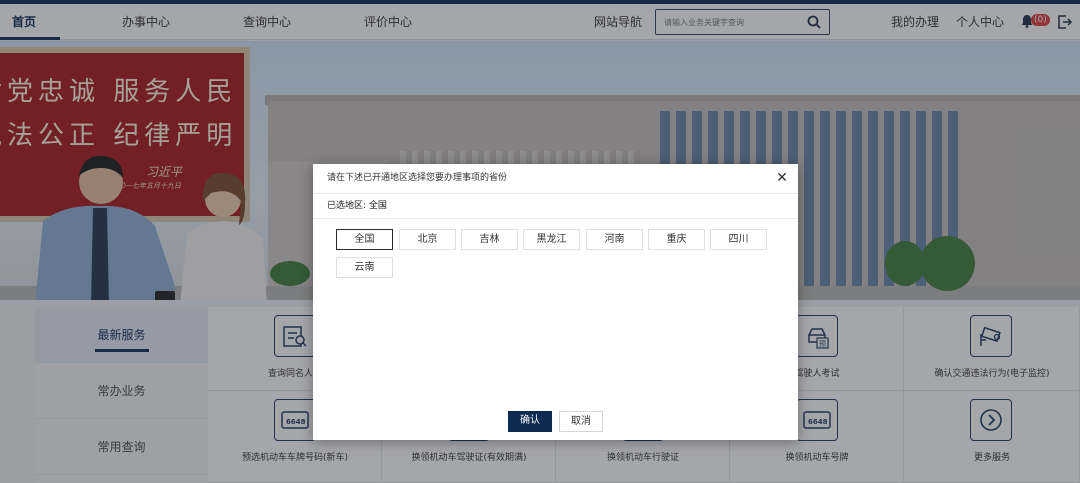 The width and height of the screenshot is (1080, 483). What do you see at coordinates (489, 239) in the screenshot?
I see `region-option-jilin: 吉林` at bounding box center [489, 239].